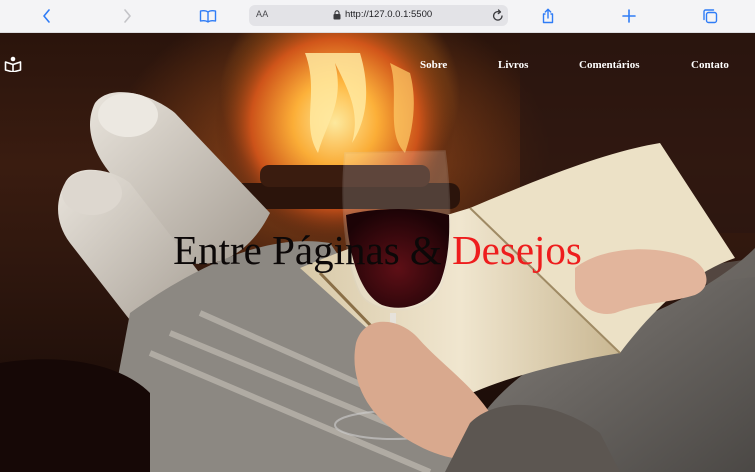 This screenshot has height=472, width=755. I want to click on tabs-button, so click(710, 16).